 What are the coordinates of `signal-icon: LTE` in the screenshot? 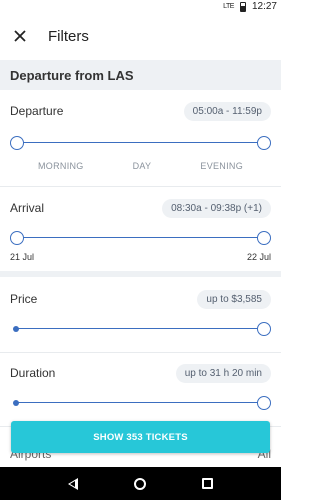 It's located at (228, 6).